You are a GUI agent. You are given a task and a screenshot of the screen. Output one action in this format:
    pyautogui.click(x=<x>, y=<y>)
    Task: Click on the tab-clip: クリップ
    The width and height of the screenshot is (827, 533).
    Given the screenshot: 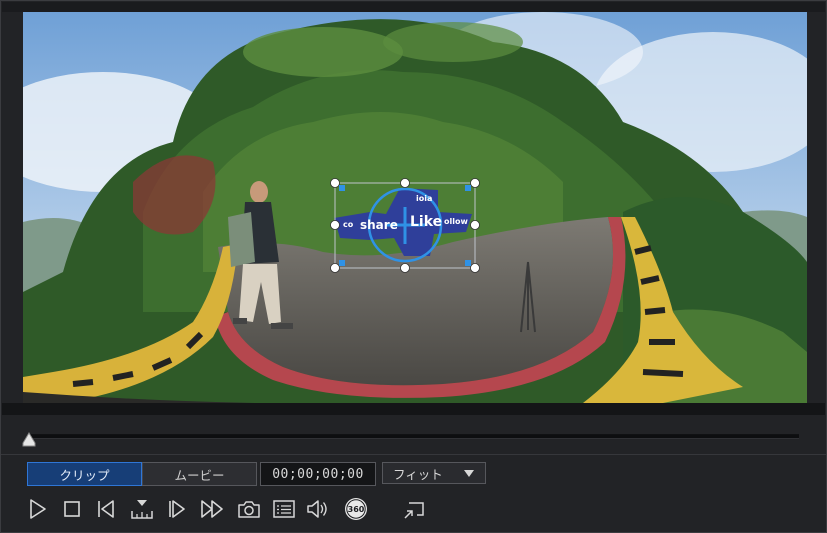 What is the action you would take?
    pyautogui.click(x=84, y=474)
    